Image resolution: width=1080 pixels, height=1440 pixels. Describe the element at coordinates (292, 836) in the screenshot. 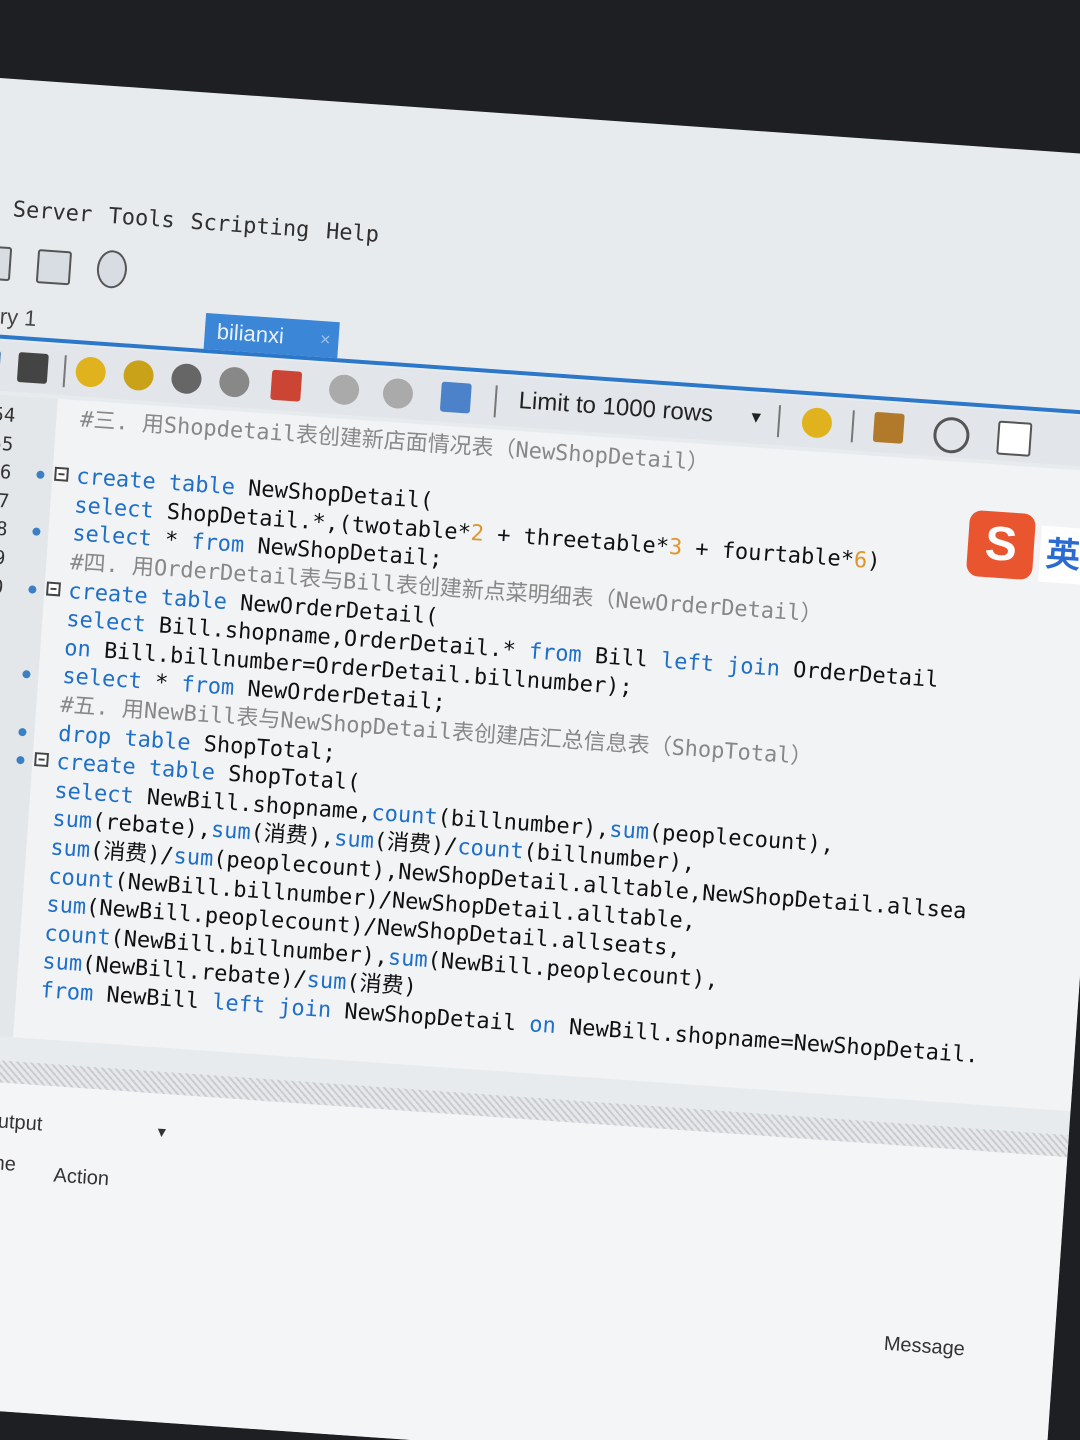

I see `code-token: (消费),` at that location.